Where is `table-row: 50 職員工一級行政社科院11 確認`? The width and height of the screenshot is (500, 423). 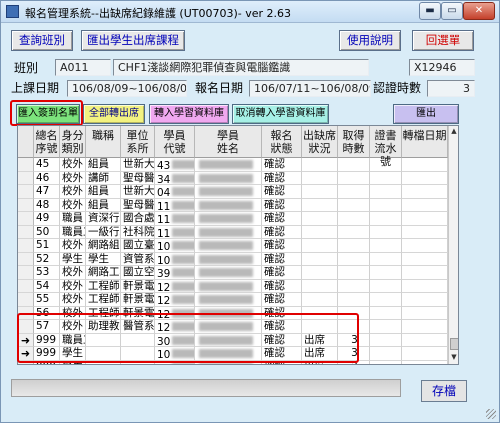
table-row: 50 職員工一級行政社科院11 確認 is located at coordinates (233, 232).